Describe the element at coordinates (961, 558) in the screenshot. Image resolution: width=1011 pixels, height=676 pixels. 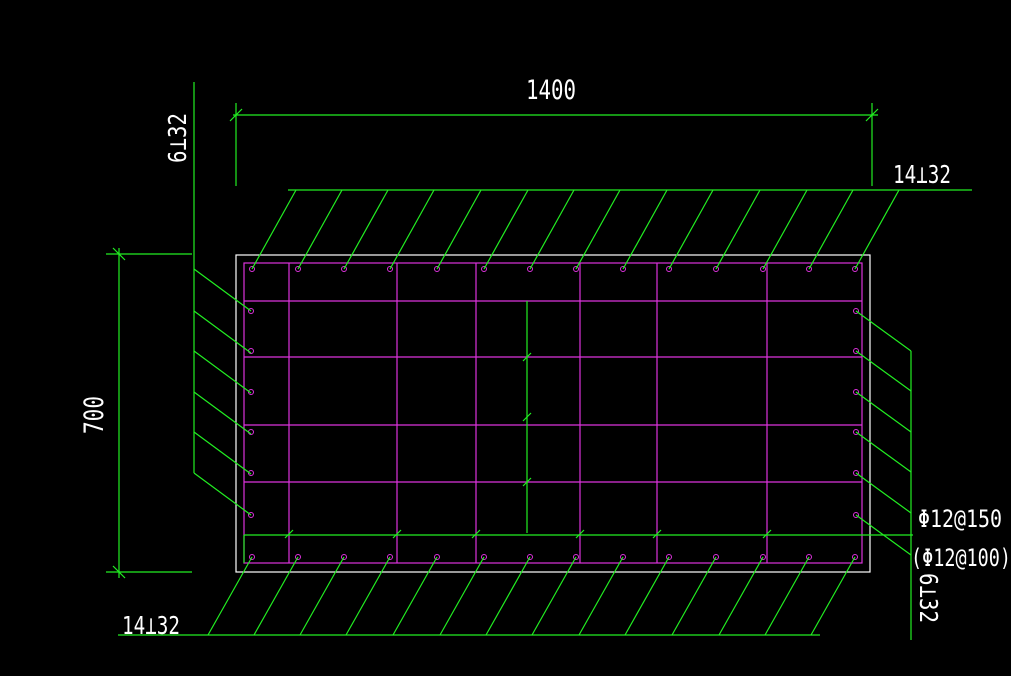
I see `stirrup-dense-label: (Φ12@100)` at that location.